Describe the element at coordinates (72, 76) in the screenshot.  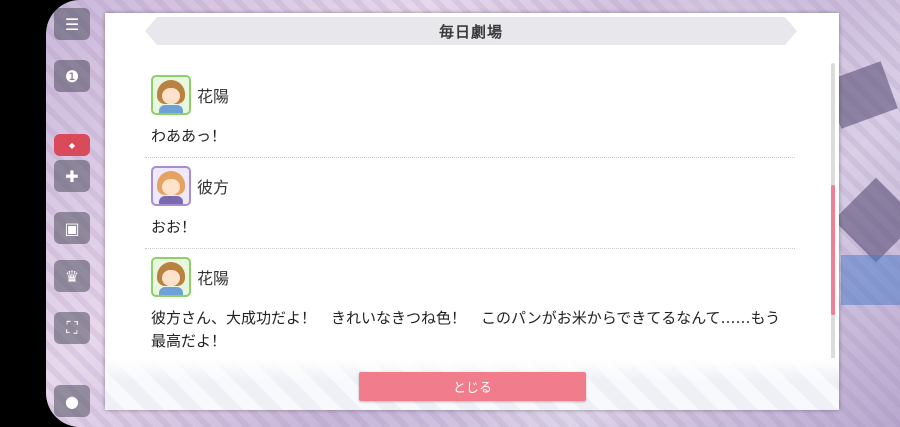
I see `chat-icon: ❶` at that location.